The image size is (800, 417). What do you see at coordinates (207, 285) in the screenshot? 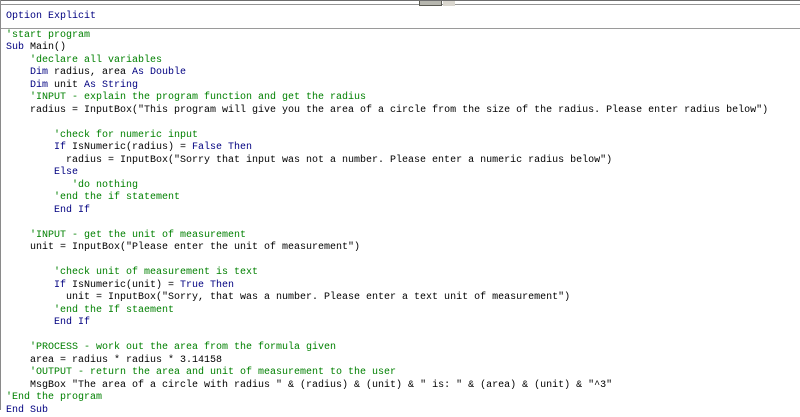
I see `keyword-token: True Then` at bounding box center [207, 285].